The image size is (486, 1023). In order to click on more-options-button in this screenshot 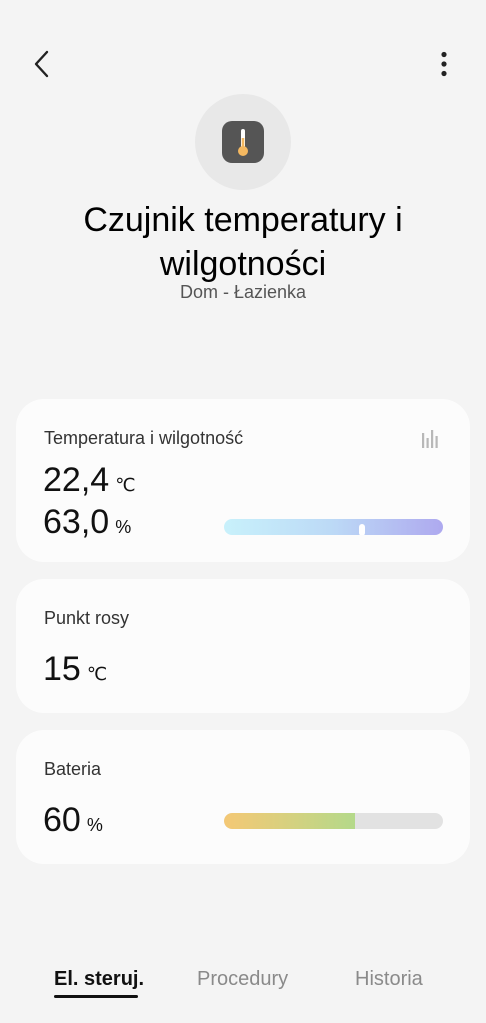, I will do `click(444, 64)`.